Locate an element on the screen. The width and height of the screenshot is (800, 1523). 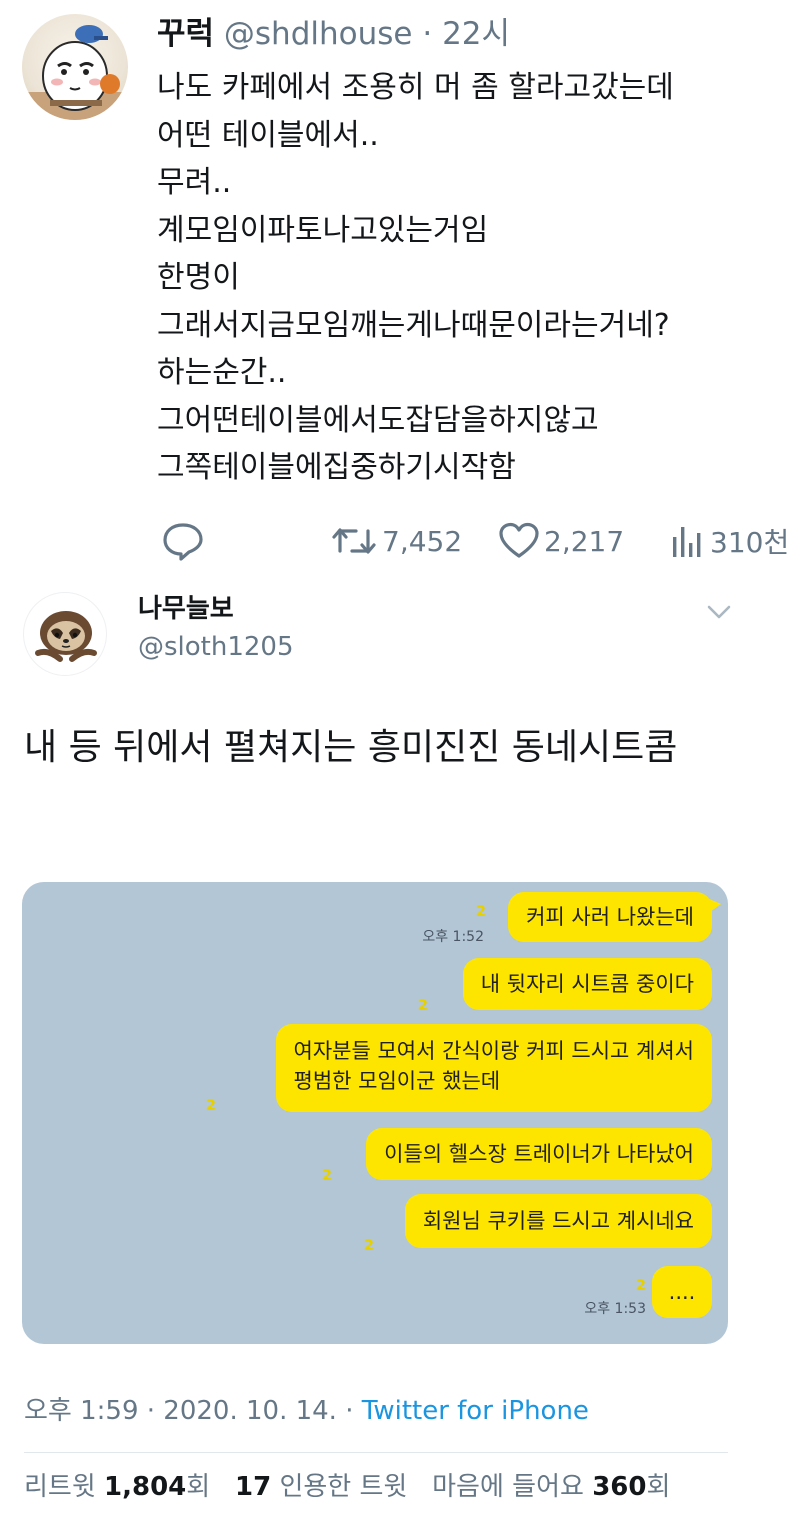
tweet-line: 계모임이파토나고있는거임 is located at coordinates (323, 230).